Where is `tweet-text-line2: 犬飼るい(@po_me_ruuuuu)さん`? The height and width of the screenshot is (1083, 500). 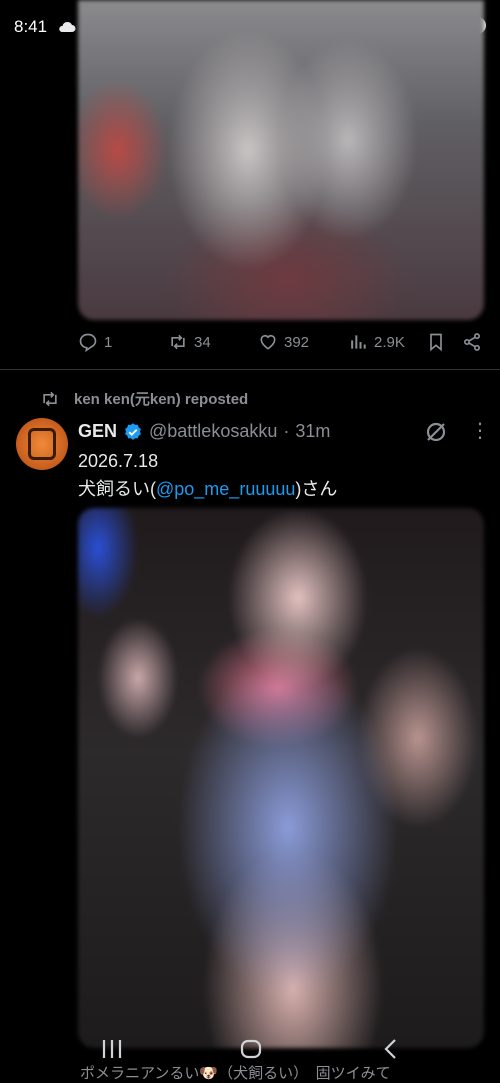 tweet-text-line2: 犬飼るい(@po_me_ruuuuu)さん is located at coordinates (207, 489).